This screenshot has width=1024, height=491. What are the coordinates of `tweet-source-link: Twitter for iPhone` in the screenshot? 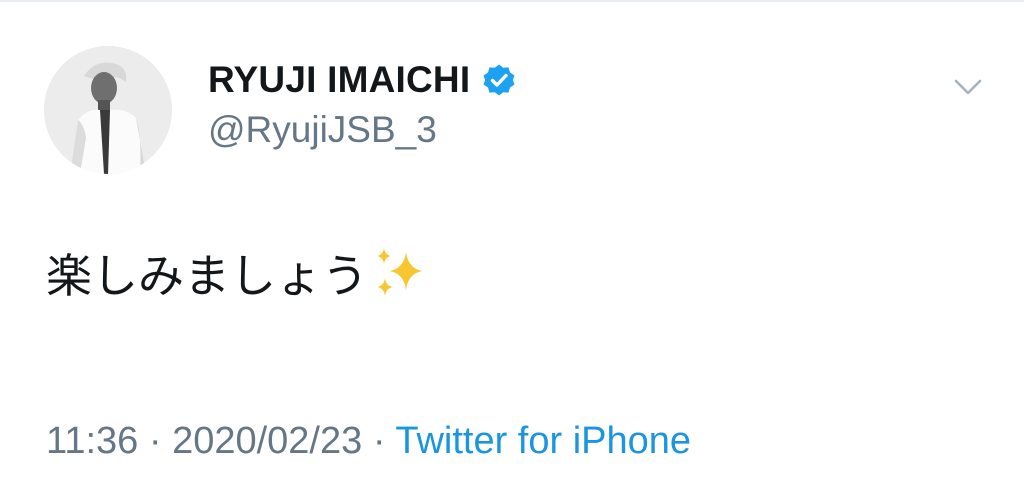 It's located at (543, 441).